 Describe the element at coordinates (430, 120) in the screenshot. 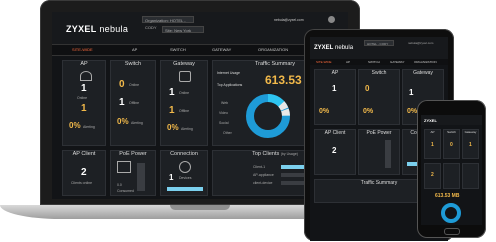

I see `phone-logo: ZYXEL` at that location.